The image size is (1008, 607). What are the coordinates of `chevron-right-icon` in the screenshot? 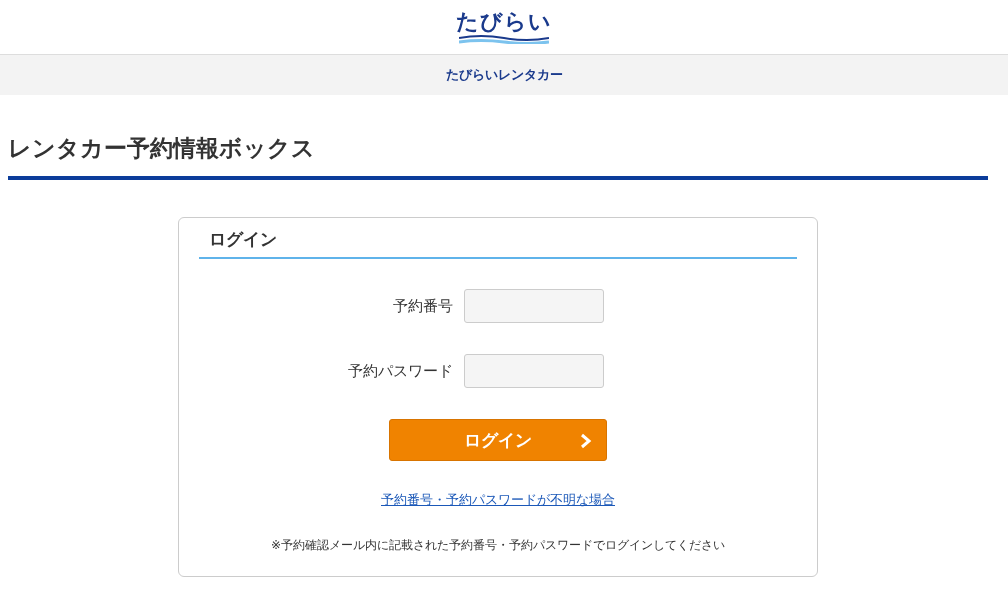 It's located at (586, 441).